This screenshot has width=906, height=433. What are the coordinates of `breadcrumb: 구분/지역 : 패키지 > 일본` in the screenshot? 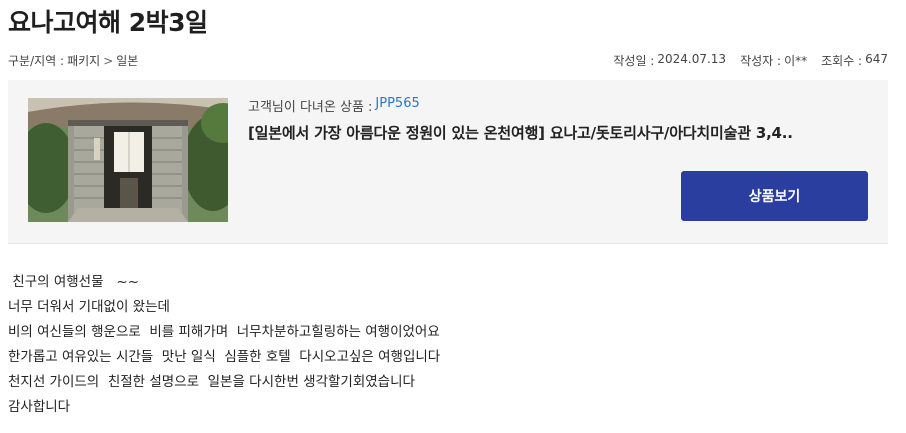 It's located at (73, 60).